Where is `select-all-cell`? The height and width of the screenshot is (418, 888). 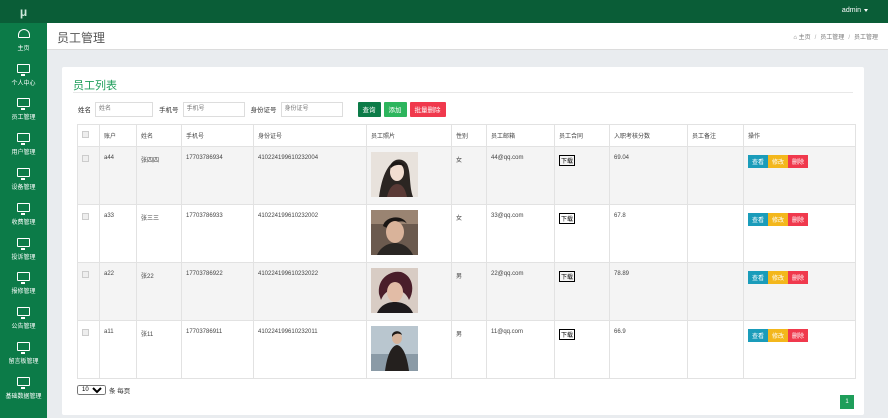
select-all-cell is located at coordinates (88, 135).